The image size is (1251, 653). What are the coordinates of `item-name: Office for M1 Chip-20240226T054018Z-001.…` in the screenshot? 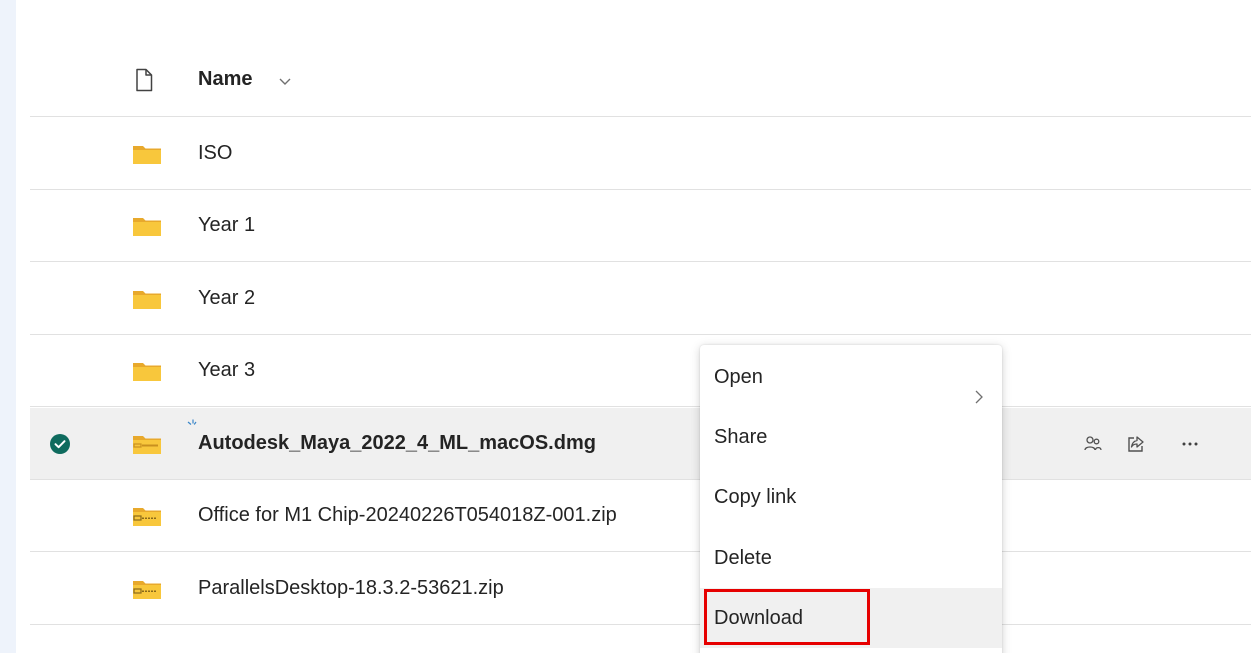 It's located at (407, 515).